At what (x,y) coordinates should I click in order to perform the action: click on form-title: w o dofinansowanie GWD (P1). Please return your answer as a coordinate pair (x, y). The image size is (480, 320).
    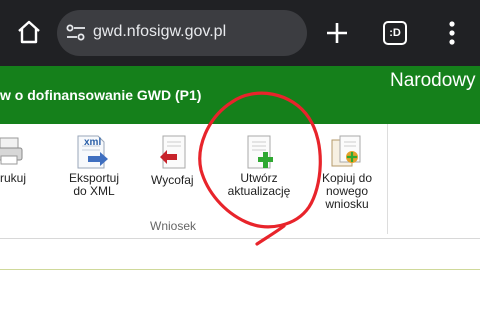
    Looking at the image, I should click on (101, 95).